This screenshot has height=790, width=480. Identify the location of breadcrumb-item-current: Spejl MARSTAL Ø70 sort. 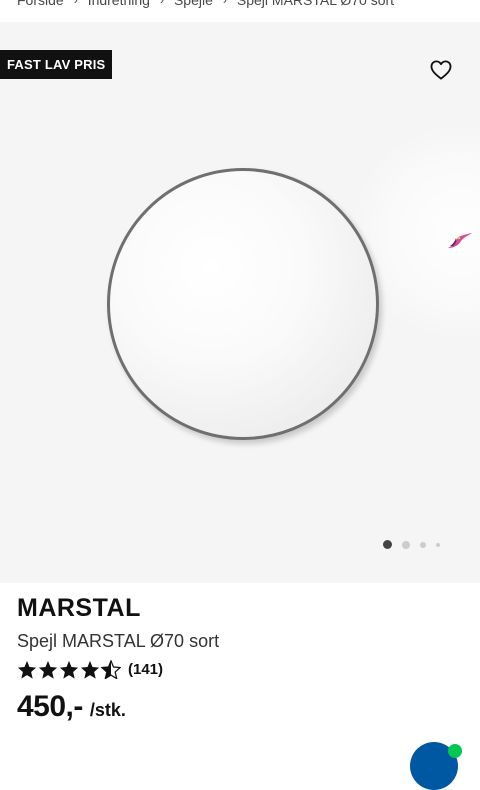
(315, 4).